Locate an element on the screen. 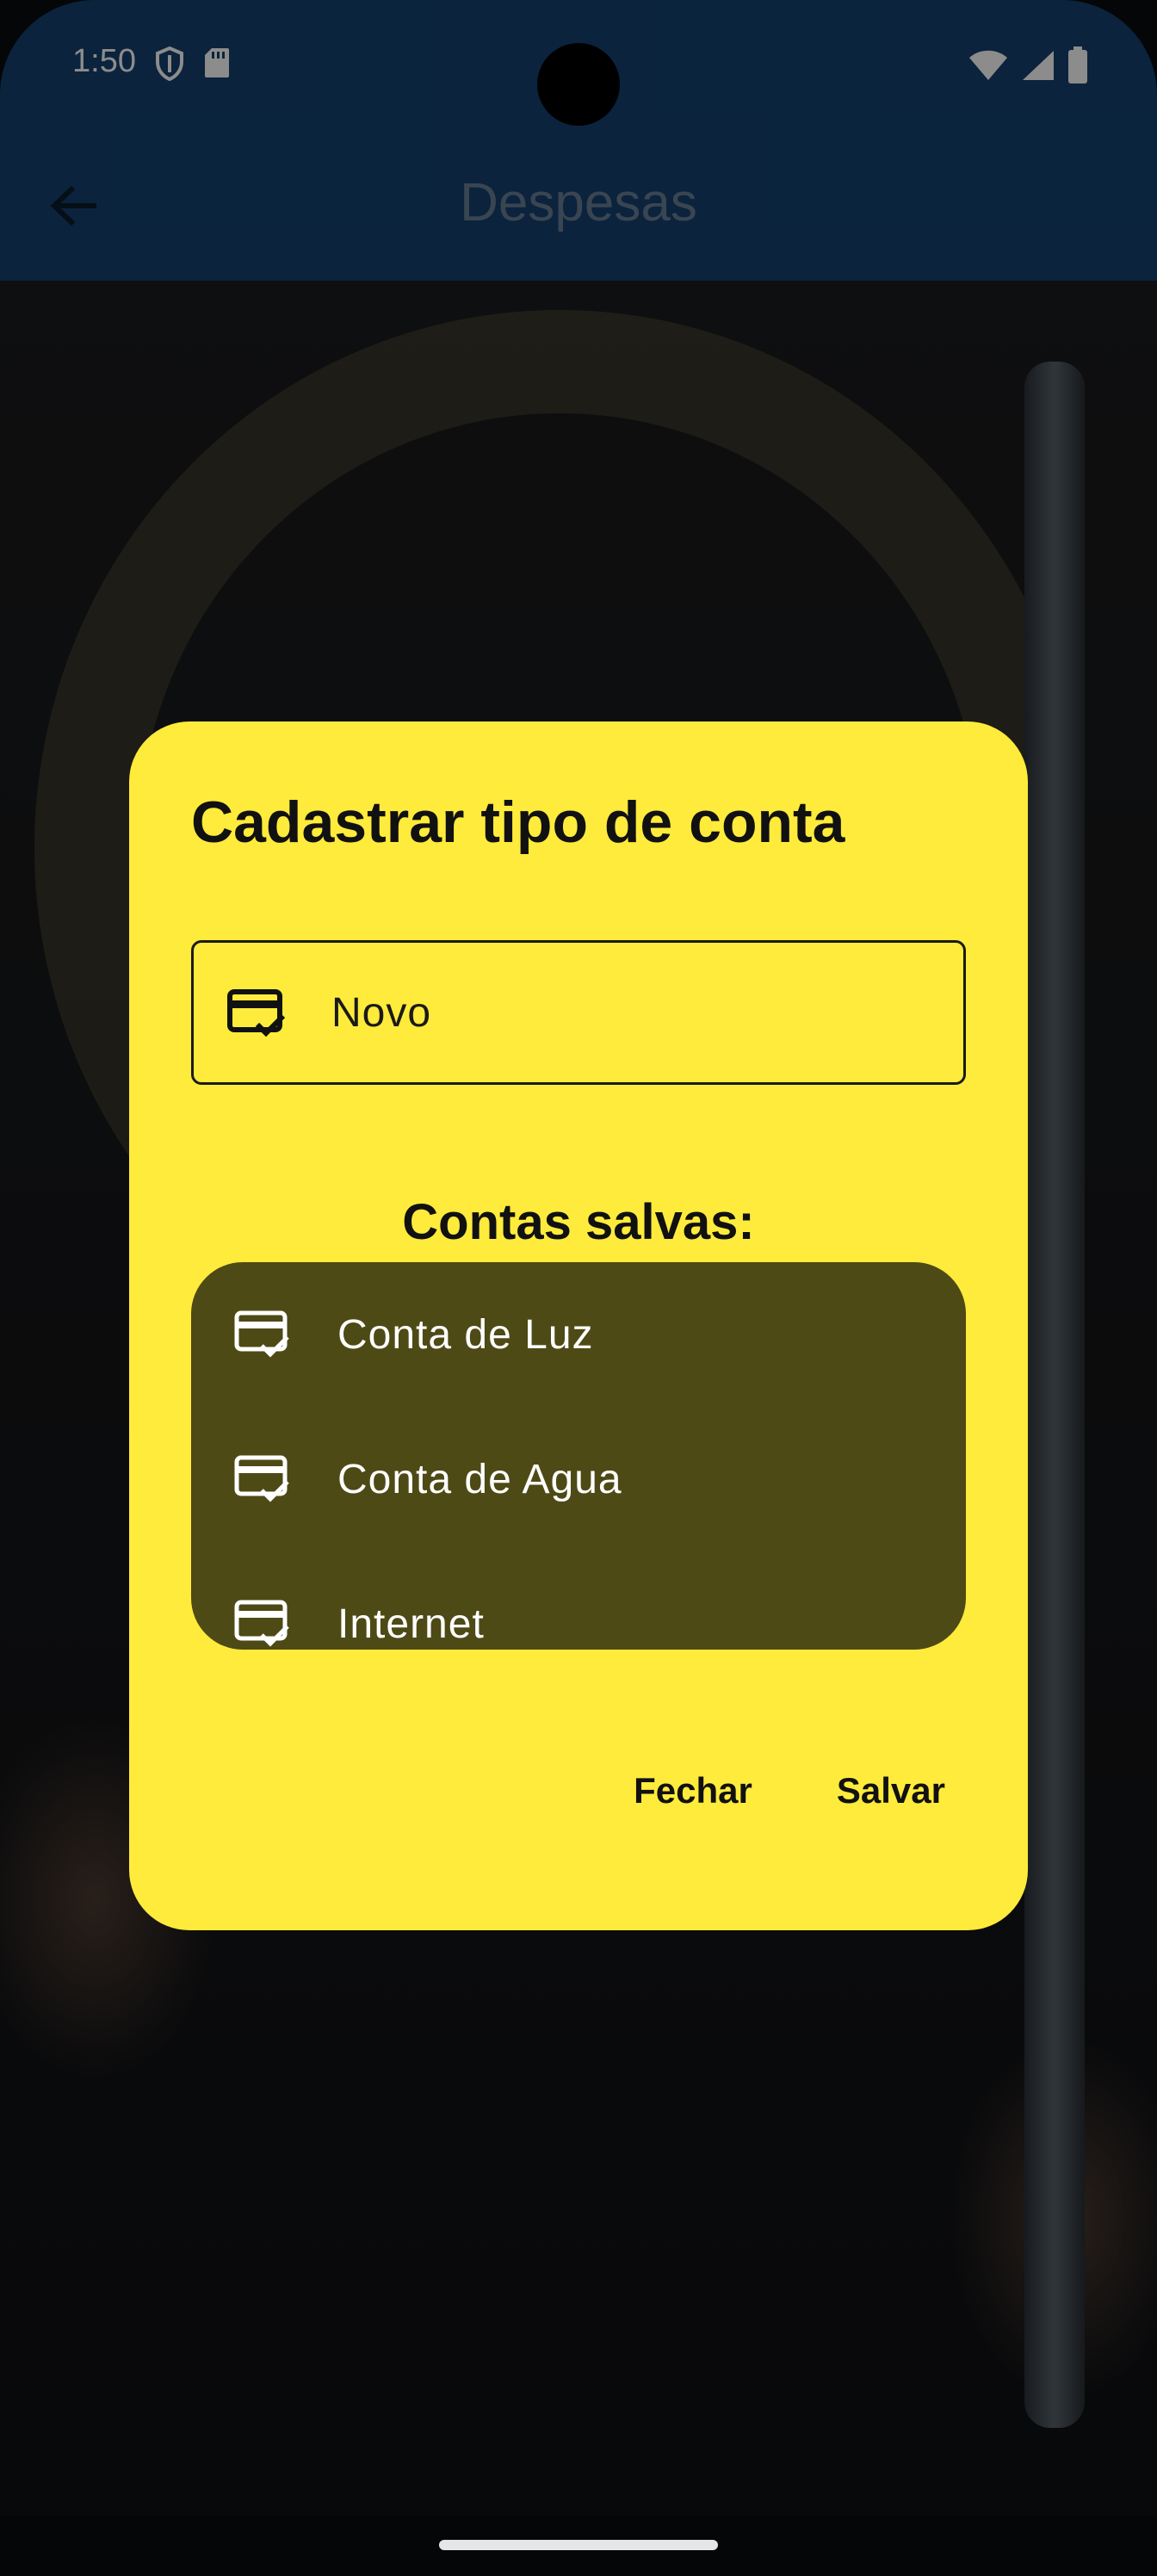 This screenshot has height=2576, width=1157. save-button: Salvar is located at coordinates (891, 1790).